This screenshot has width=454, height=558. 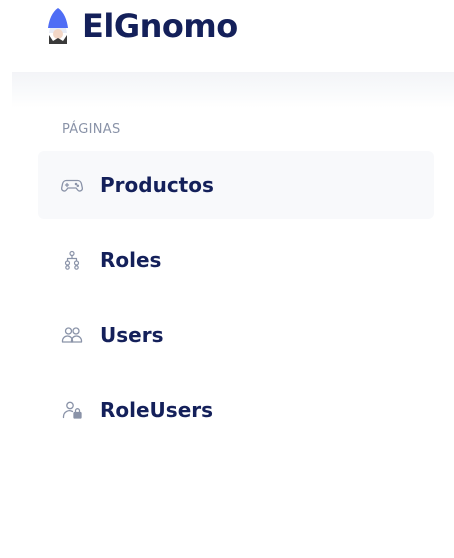 What do you see at coordinates (58, 26) in the screenshot?
I see `gnome-logo-icon` at bounding box center [58, 26].